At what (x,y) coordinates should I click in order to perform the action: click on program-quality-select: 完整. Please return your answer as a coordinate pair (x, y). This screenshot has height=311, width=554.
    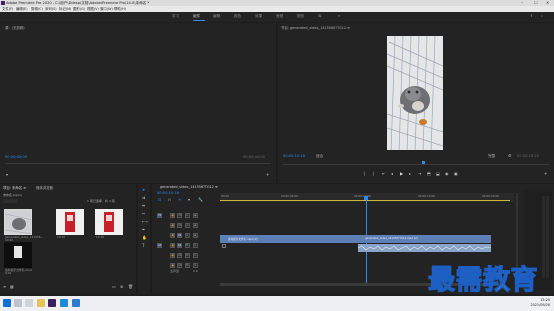
    Looking at the image, I should click on (491, 156).